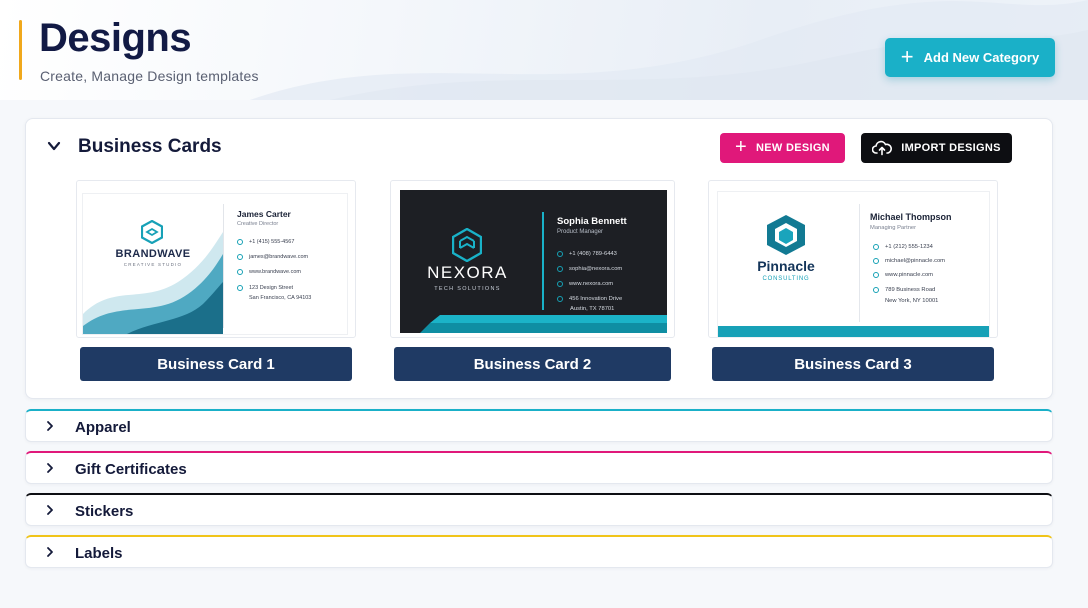 Image resolution: width=1088 pixels, height=608 pixels. I want to click on card-accent-stripe, so click(533, 324).